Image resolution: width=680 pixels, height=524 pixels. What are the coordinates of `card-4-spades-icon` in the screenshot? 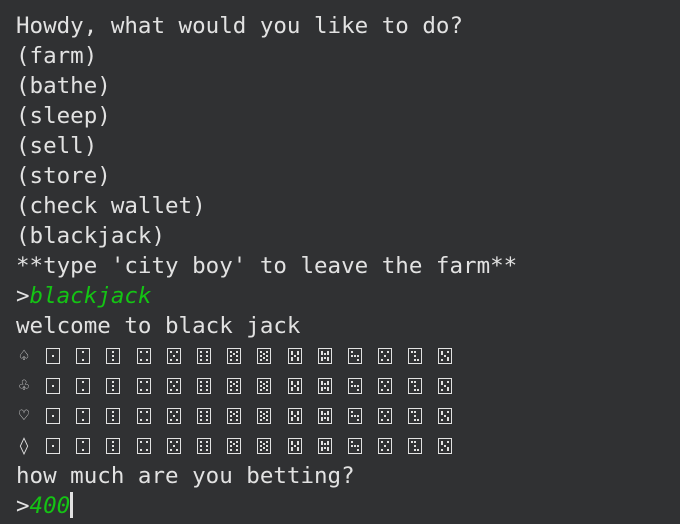 It's located at (143, 356).